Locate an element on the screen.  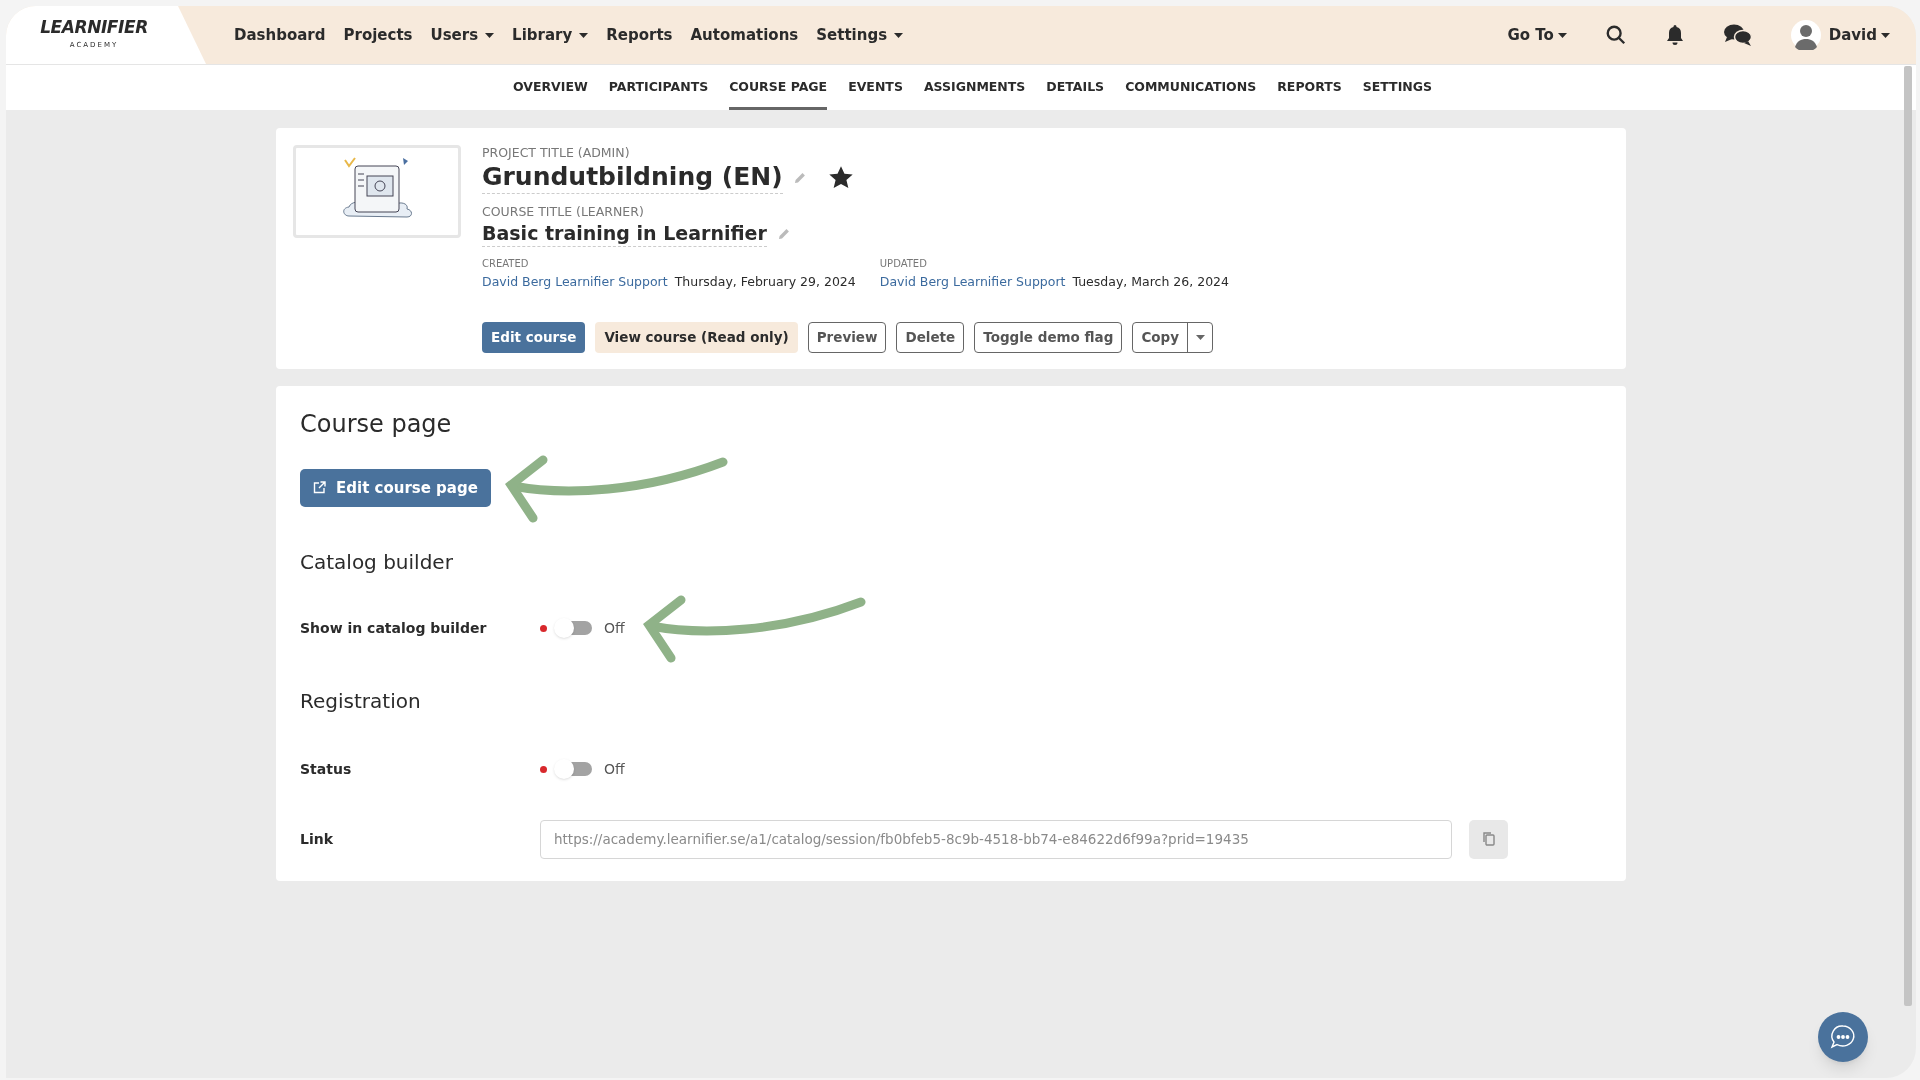
copy-icon is located at coordinates (1488, 839).